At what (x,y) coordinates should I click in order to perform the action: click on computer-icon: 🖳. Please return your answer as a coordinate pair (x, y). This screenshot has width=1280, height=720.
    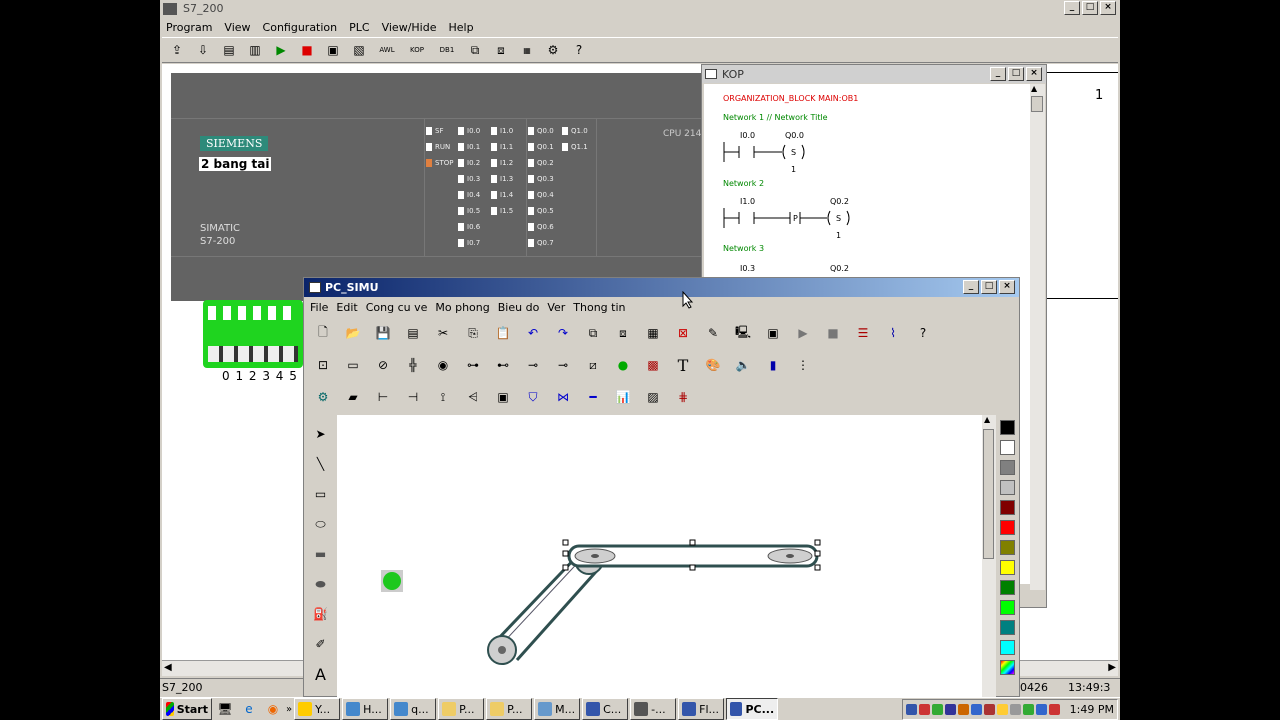
    Looking at the image, I should click on (743, 333).